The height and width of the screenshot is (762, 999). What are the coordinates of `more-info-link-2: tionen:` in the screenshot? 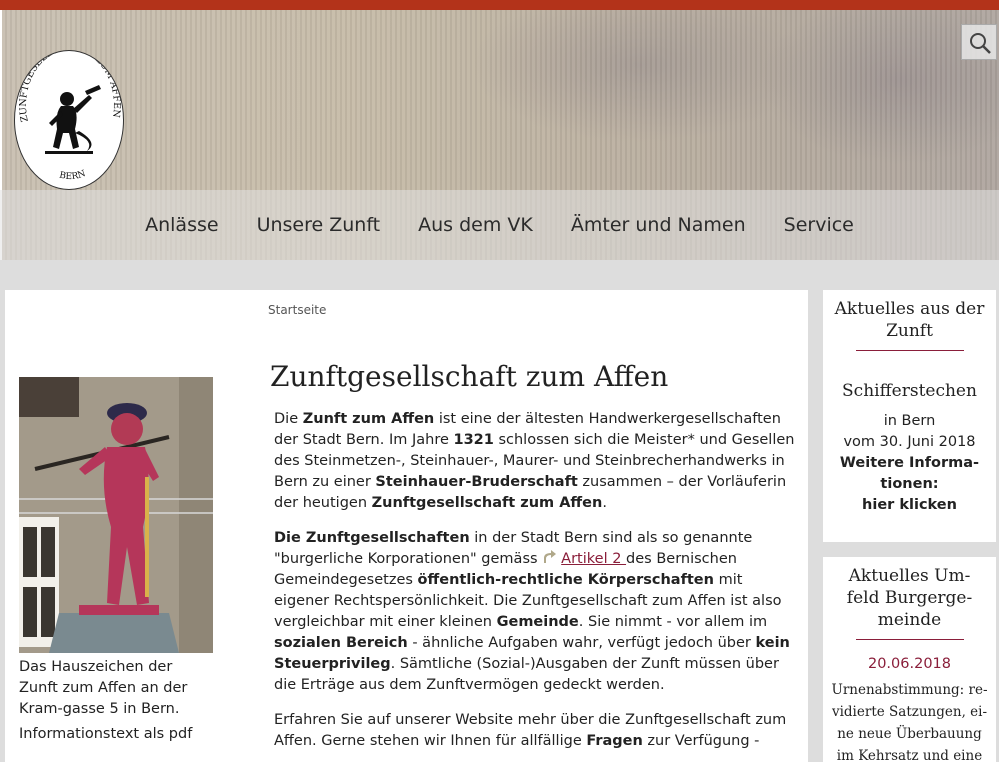 It's located at (909, 484).